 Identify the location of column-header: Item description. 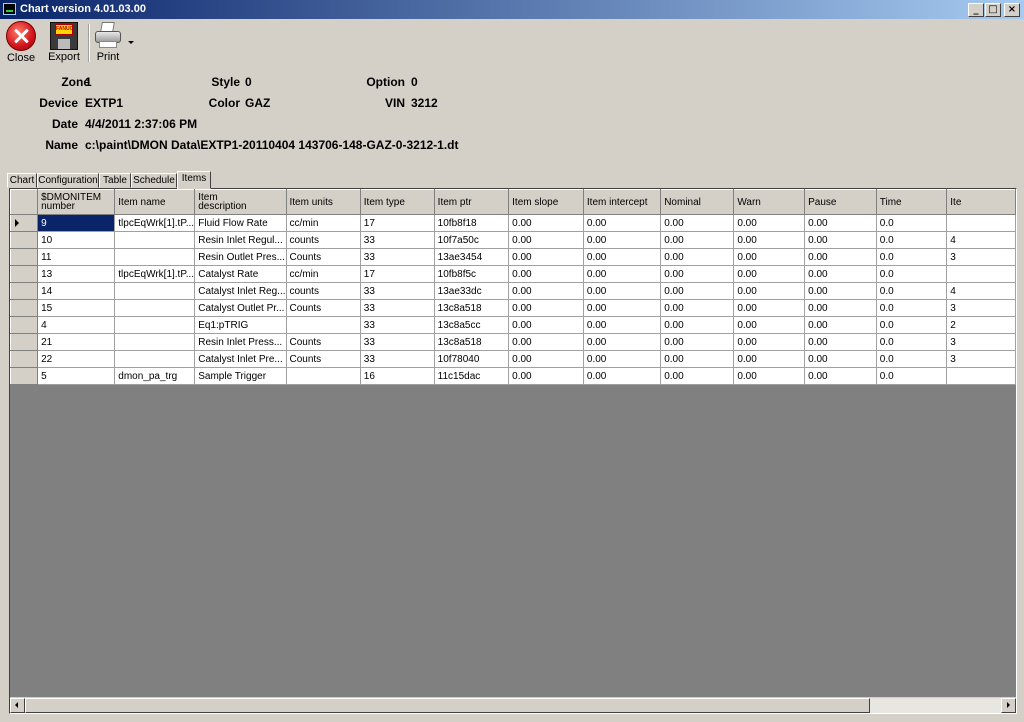
(240, 202).